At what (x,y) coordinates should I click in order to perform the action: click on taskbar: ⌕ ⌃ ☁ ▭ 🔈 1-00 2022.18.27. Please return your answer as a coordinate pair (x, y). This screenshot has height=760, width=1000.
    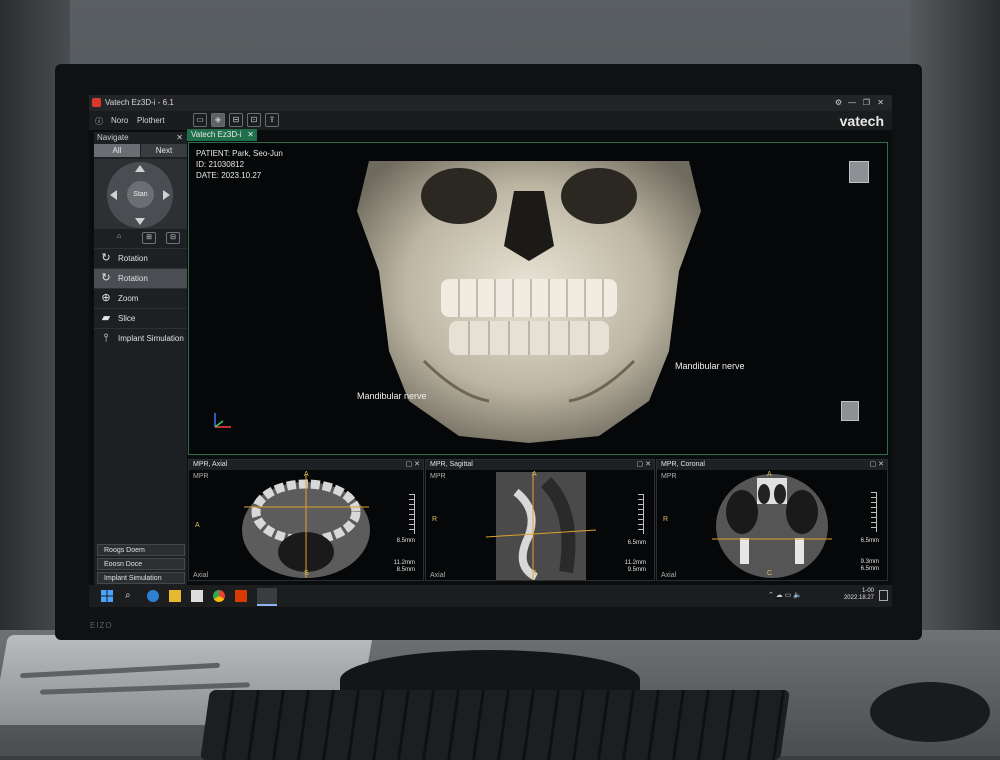
    Looking at the image, I should click on (490, 596).